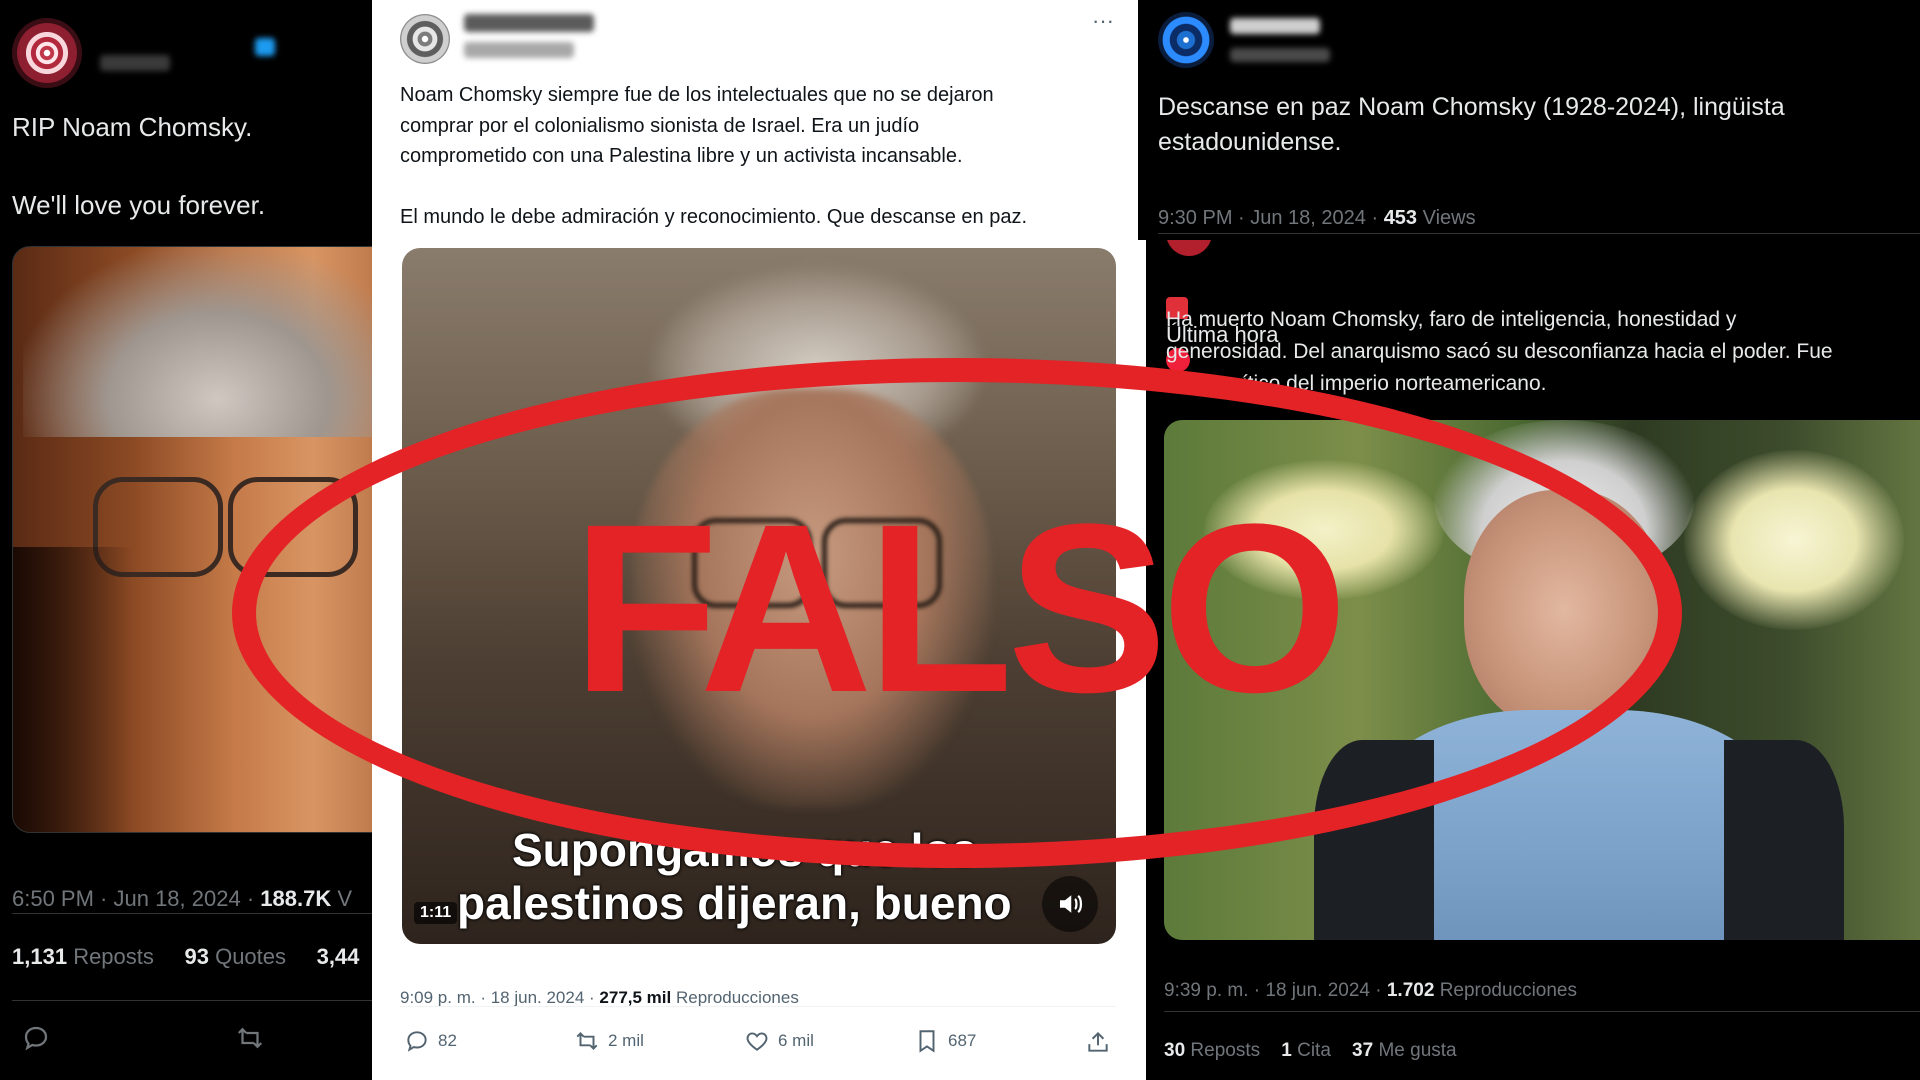  What do you see at coordinates (139, 205) in the screenshot?
I see `tweet-line-2: We'll love you forever.` at bounding box center [139, 205].